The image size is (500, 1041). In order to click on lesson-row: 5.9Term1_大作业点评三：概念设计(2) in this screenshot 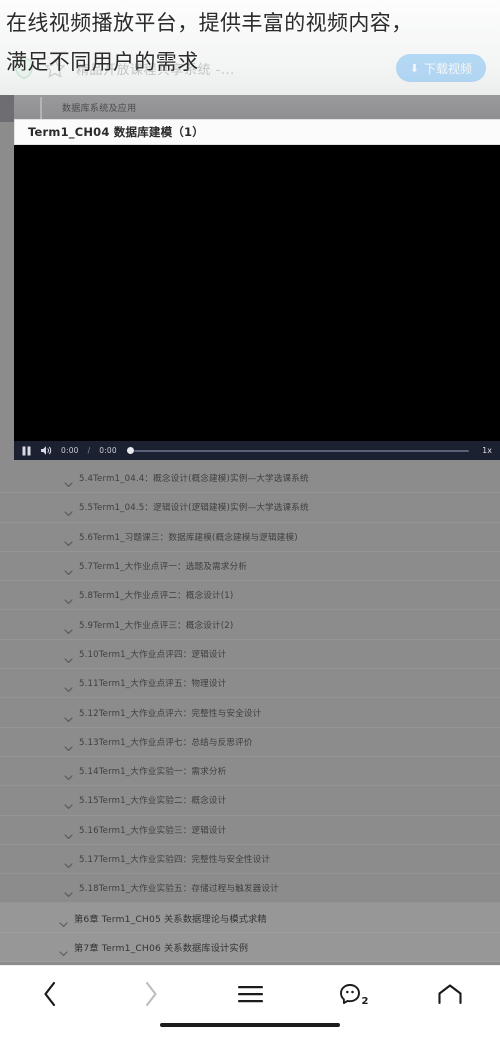, I will do `click(250, 625)`.